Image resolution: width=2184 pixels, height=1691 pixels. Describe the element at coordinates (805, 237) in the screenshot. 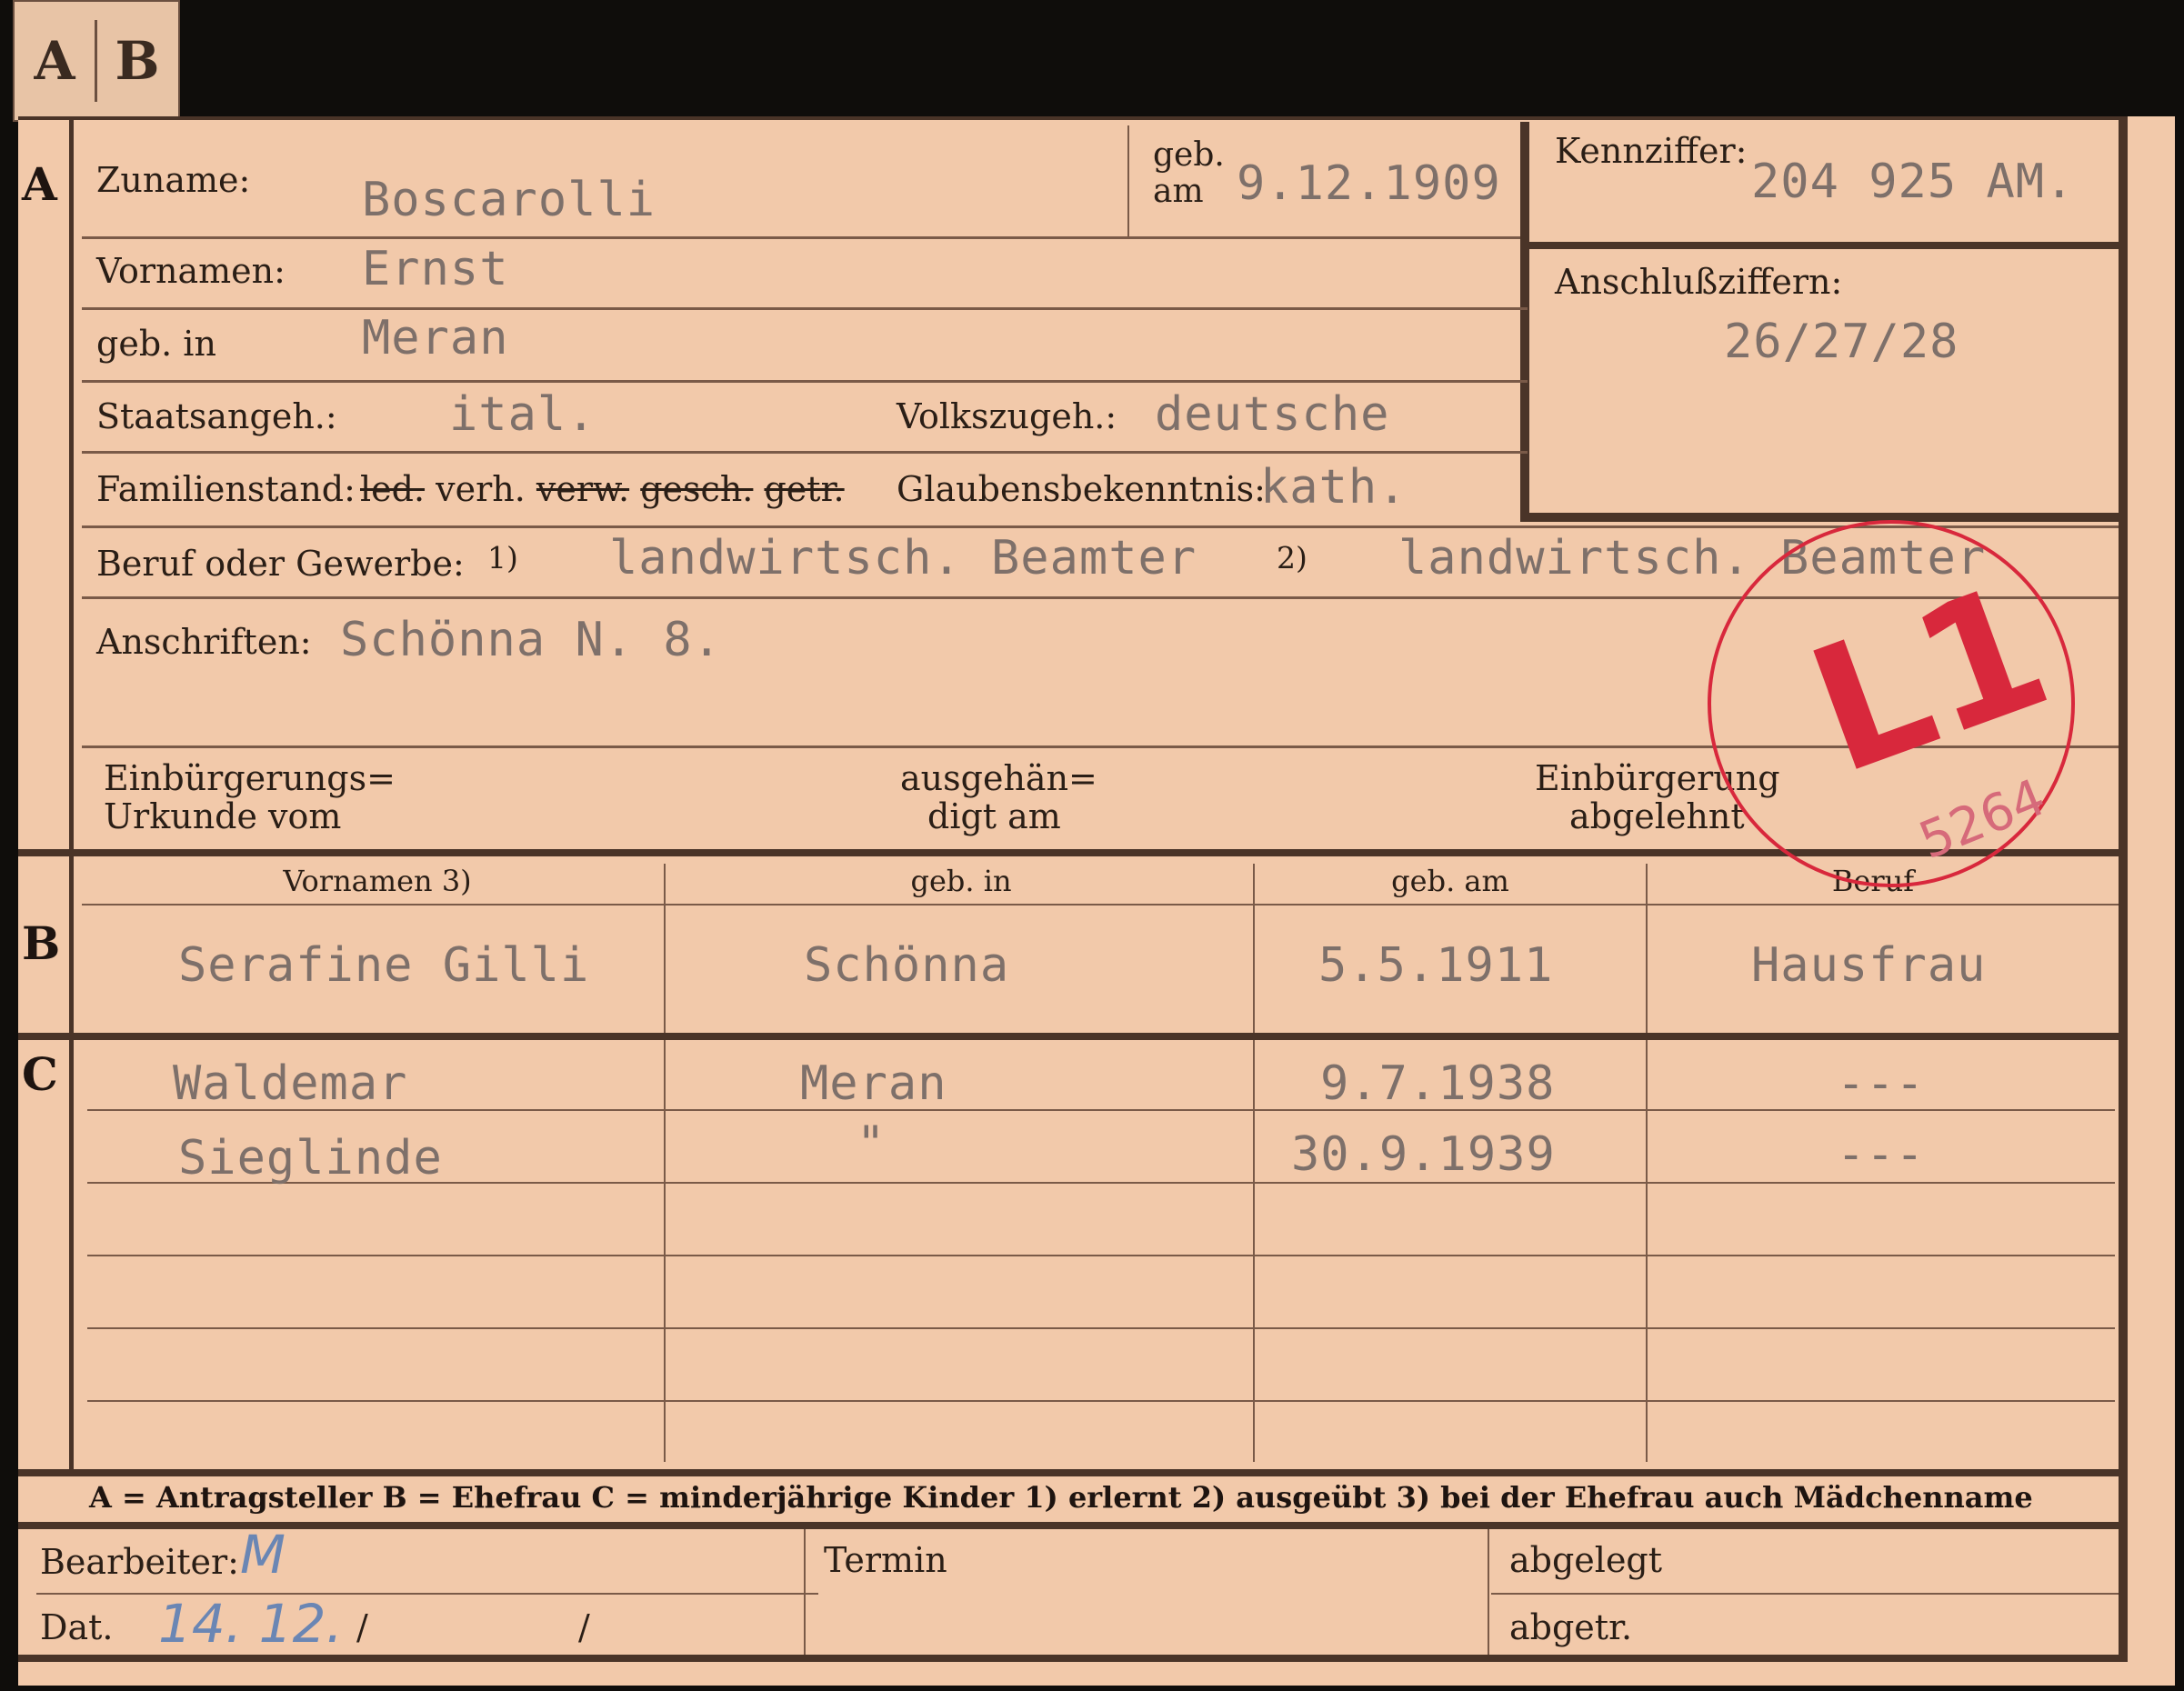

I see `rule-a1` at that location.